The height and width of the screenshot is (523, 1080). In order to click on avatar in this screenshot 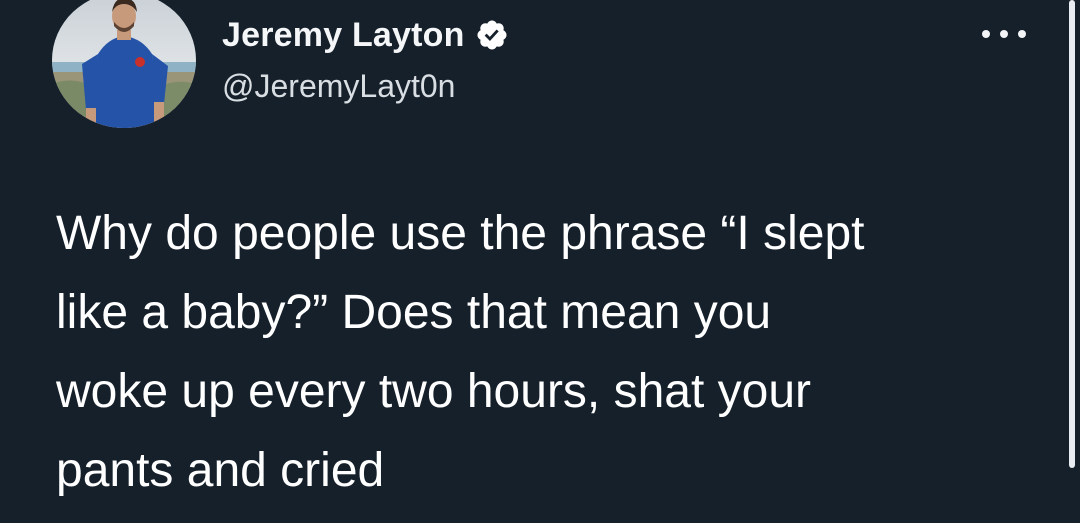, I will do `click(124, 64)`.